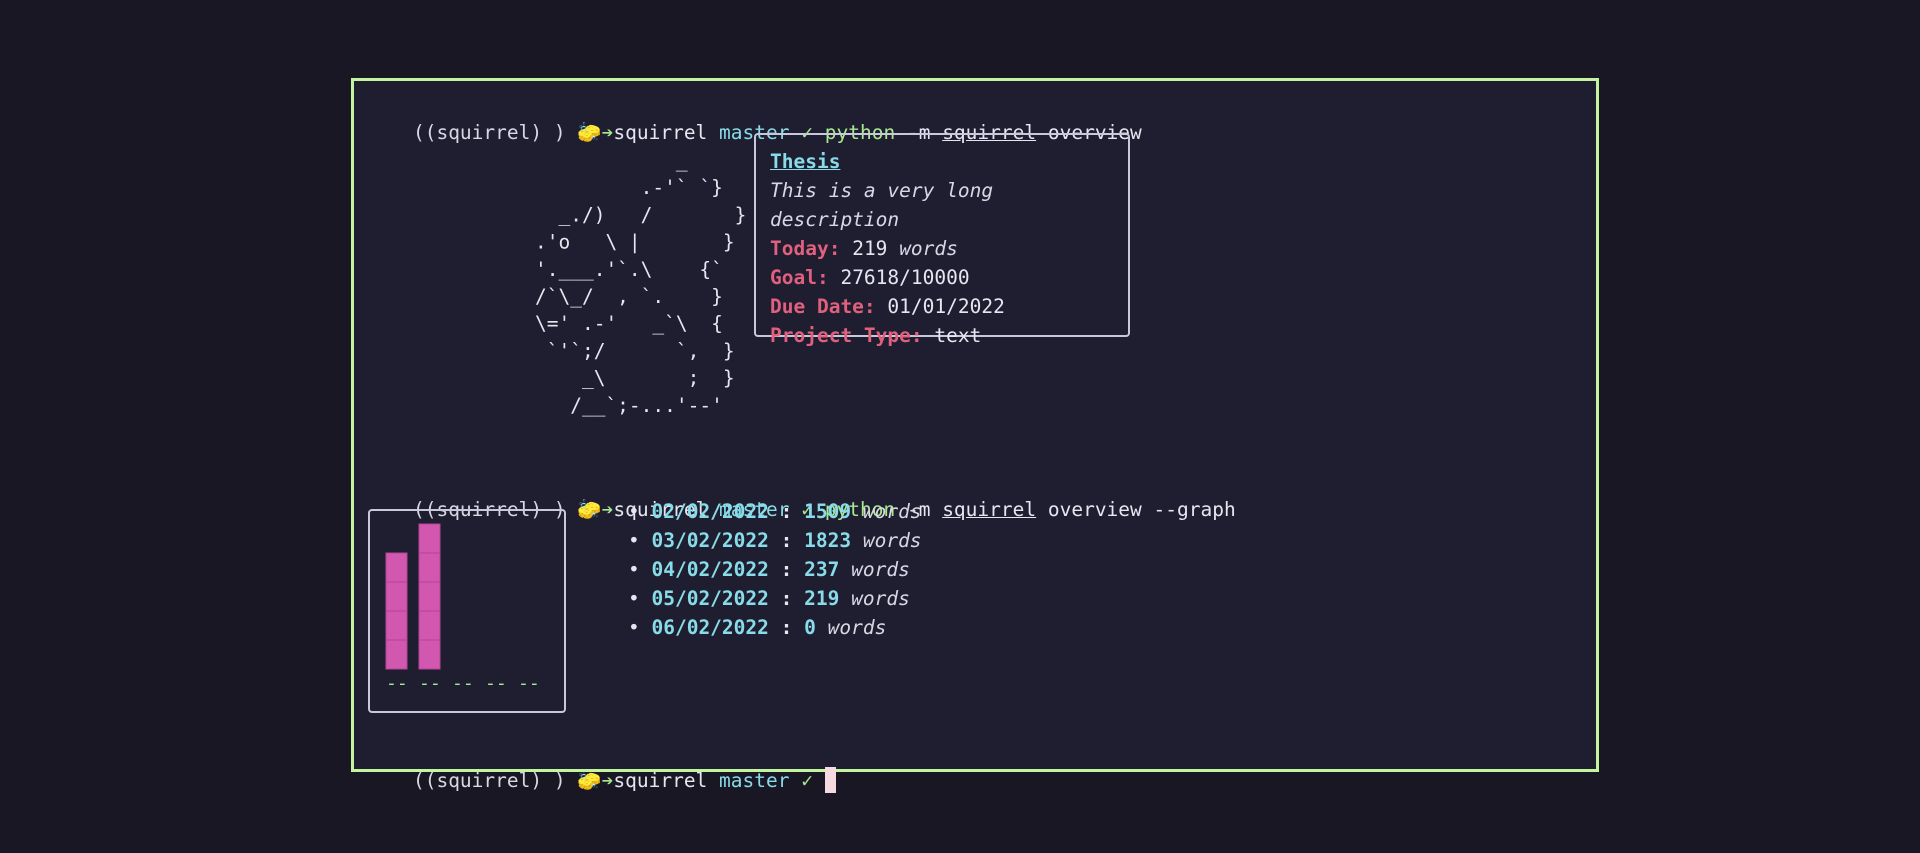 Image resolution: width=1920 pixels, height=853 pixels. What do you see at coordinates (828, 511) in the screenshot?
I see `history-count: 1509` at bounding box center [828, 511].